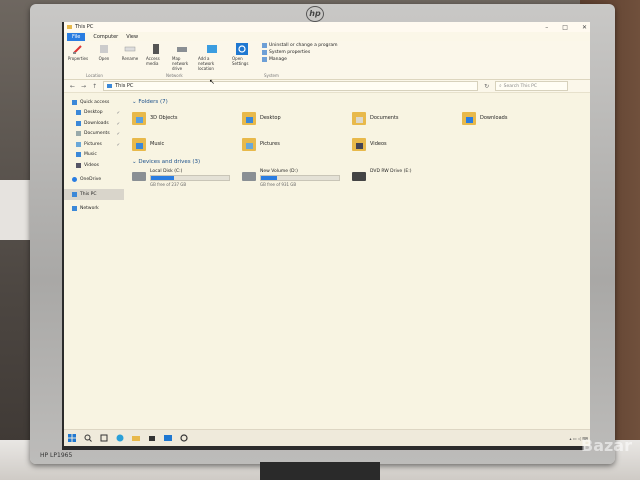 This screenshot has height=480, width=640. What do you see at coordinates (249, 176) in the screenshot?
I see `hard-drive-icon` at bounding box center [249, 176].